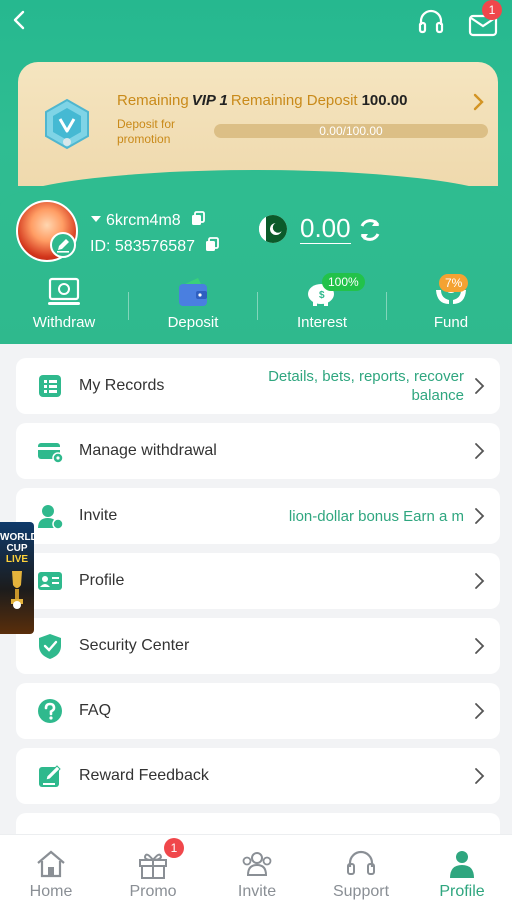 This screenshot has width=512, height=908. What do you see at coordinates (64, 291) in the screenshot?
I see `withdraw-icon` at bounding box center [64, 291].